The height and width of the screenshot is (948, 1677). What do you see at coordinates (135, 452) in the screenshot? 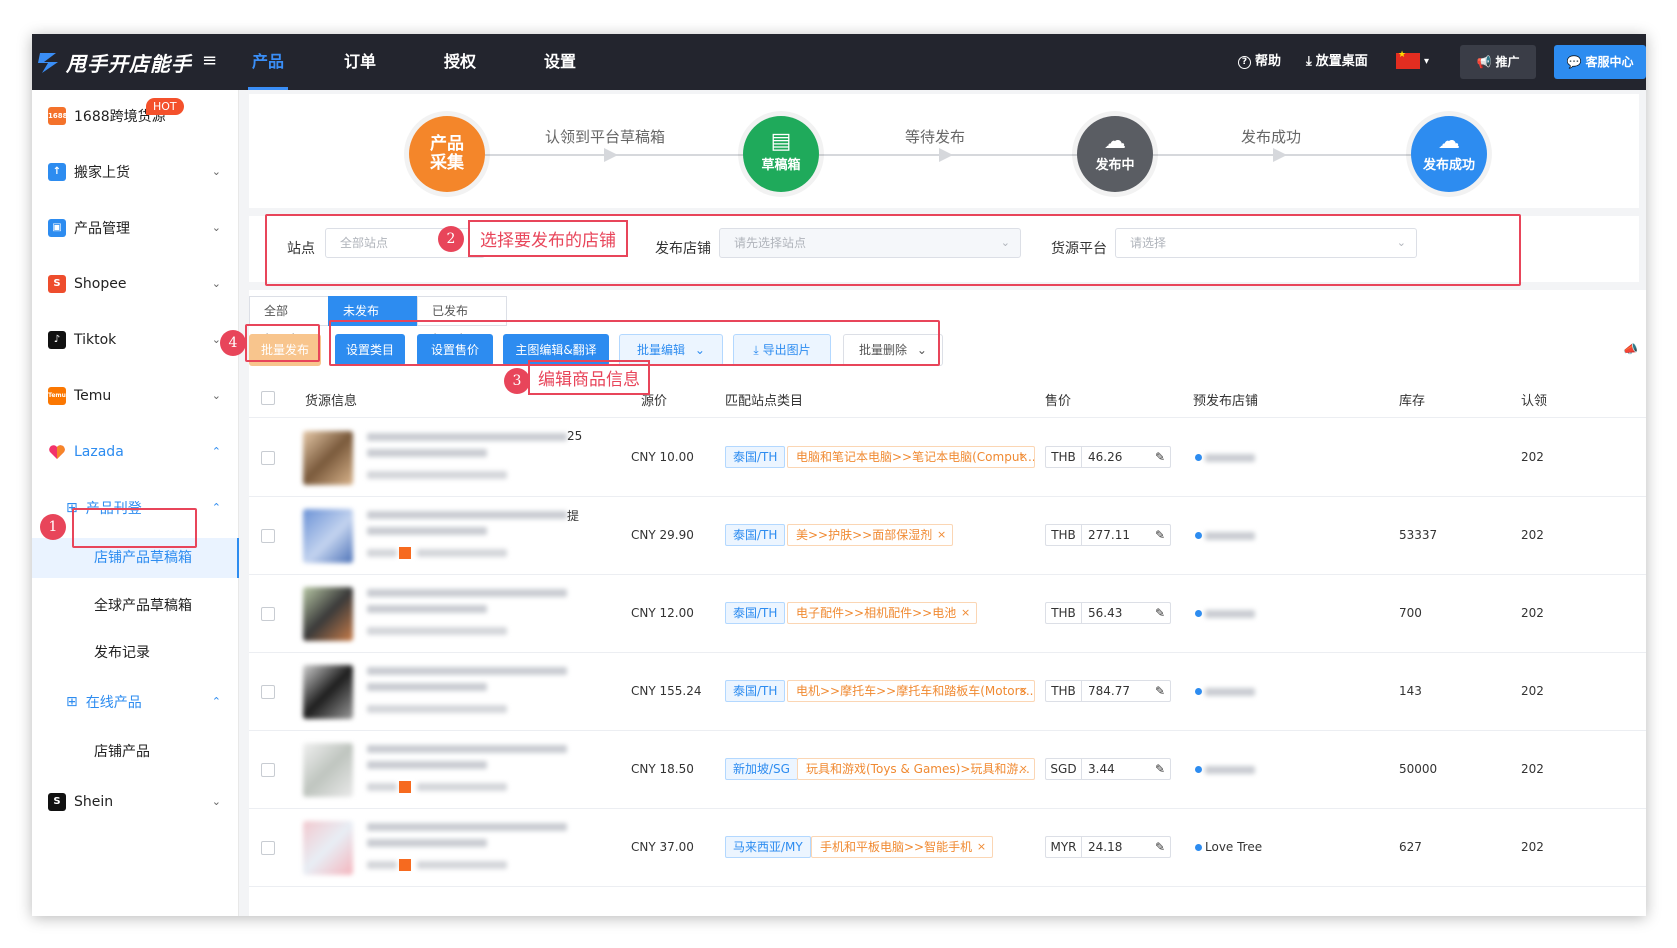
I see `sidebar-item-lazada: Lazada ⌃` at bounding box center [135, 452].